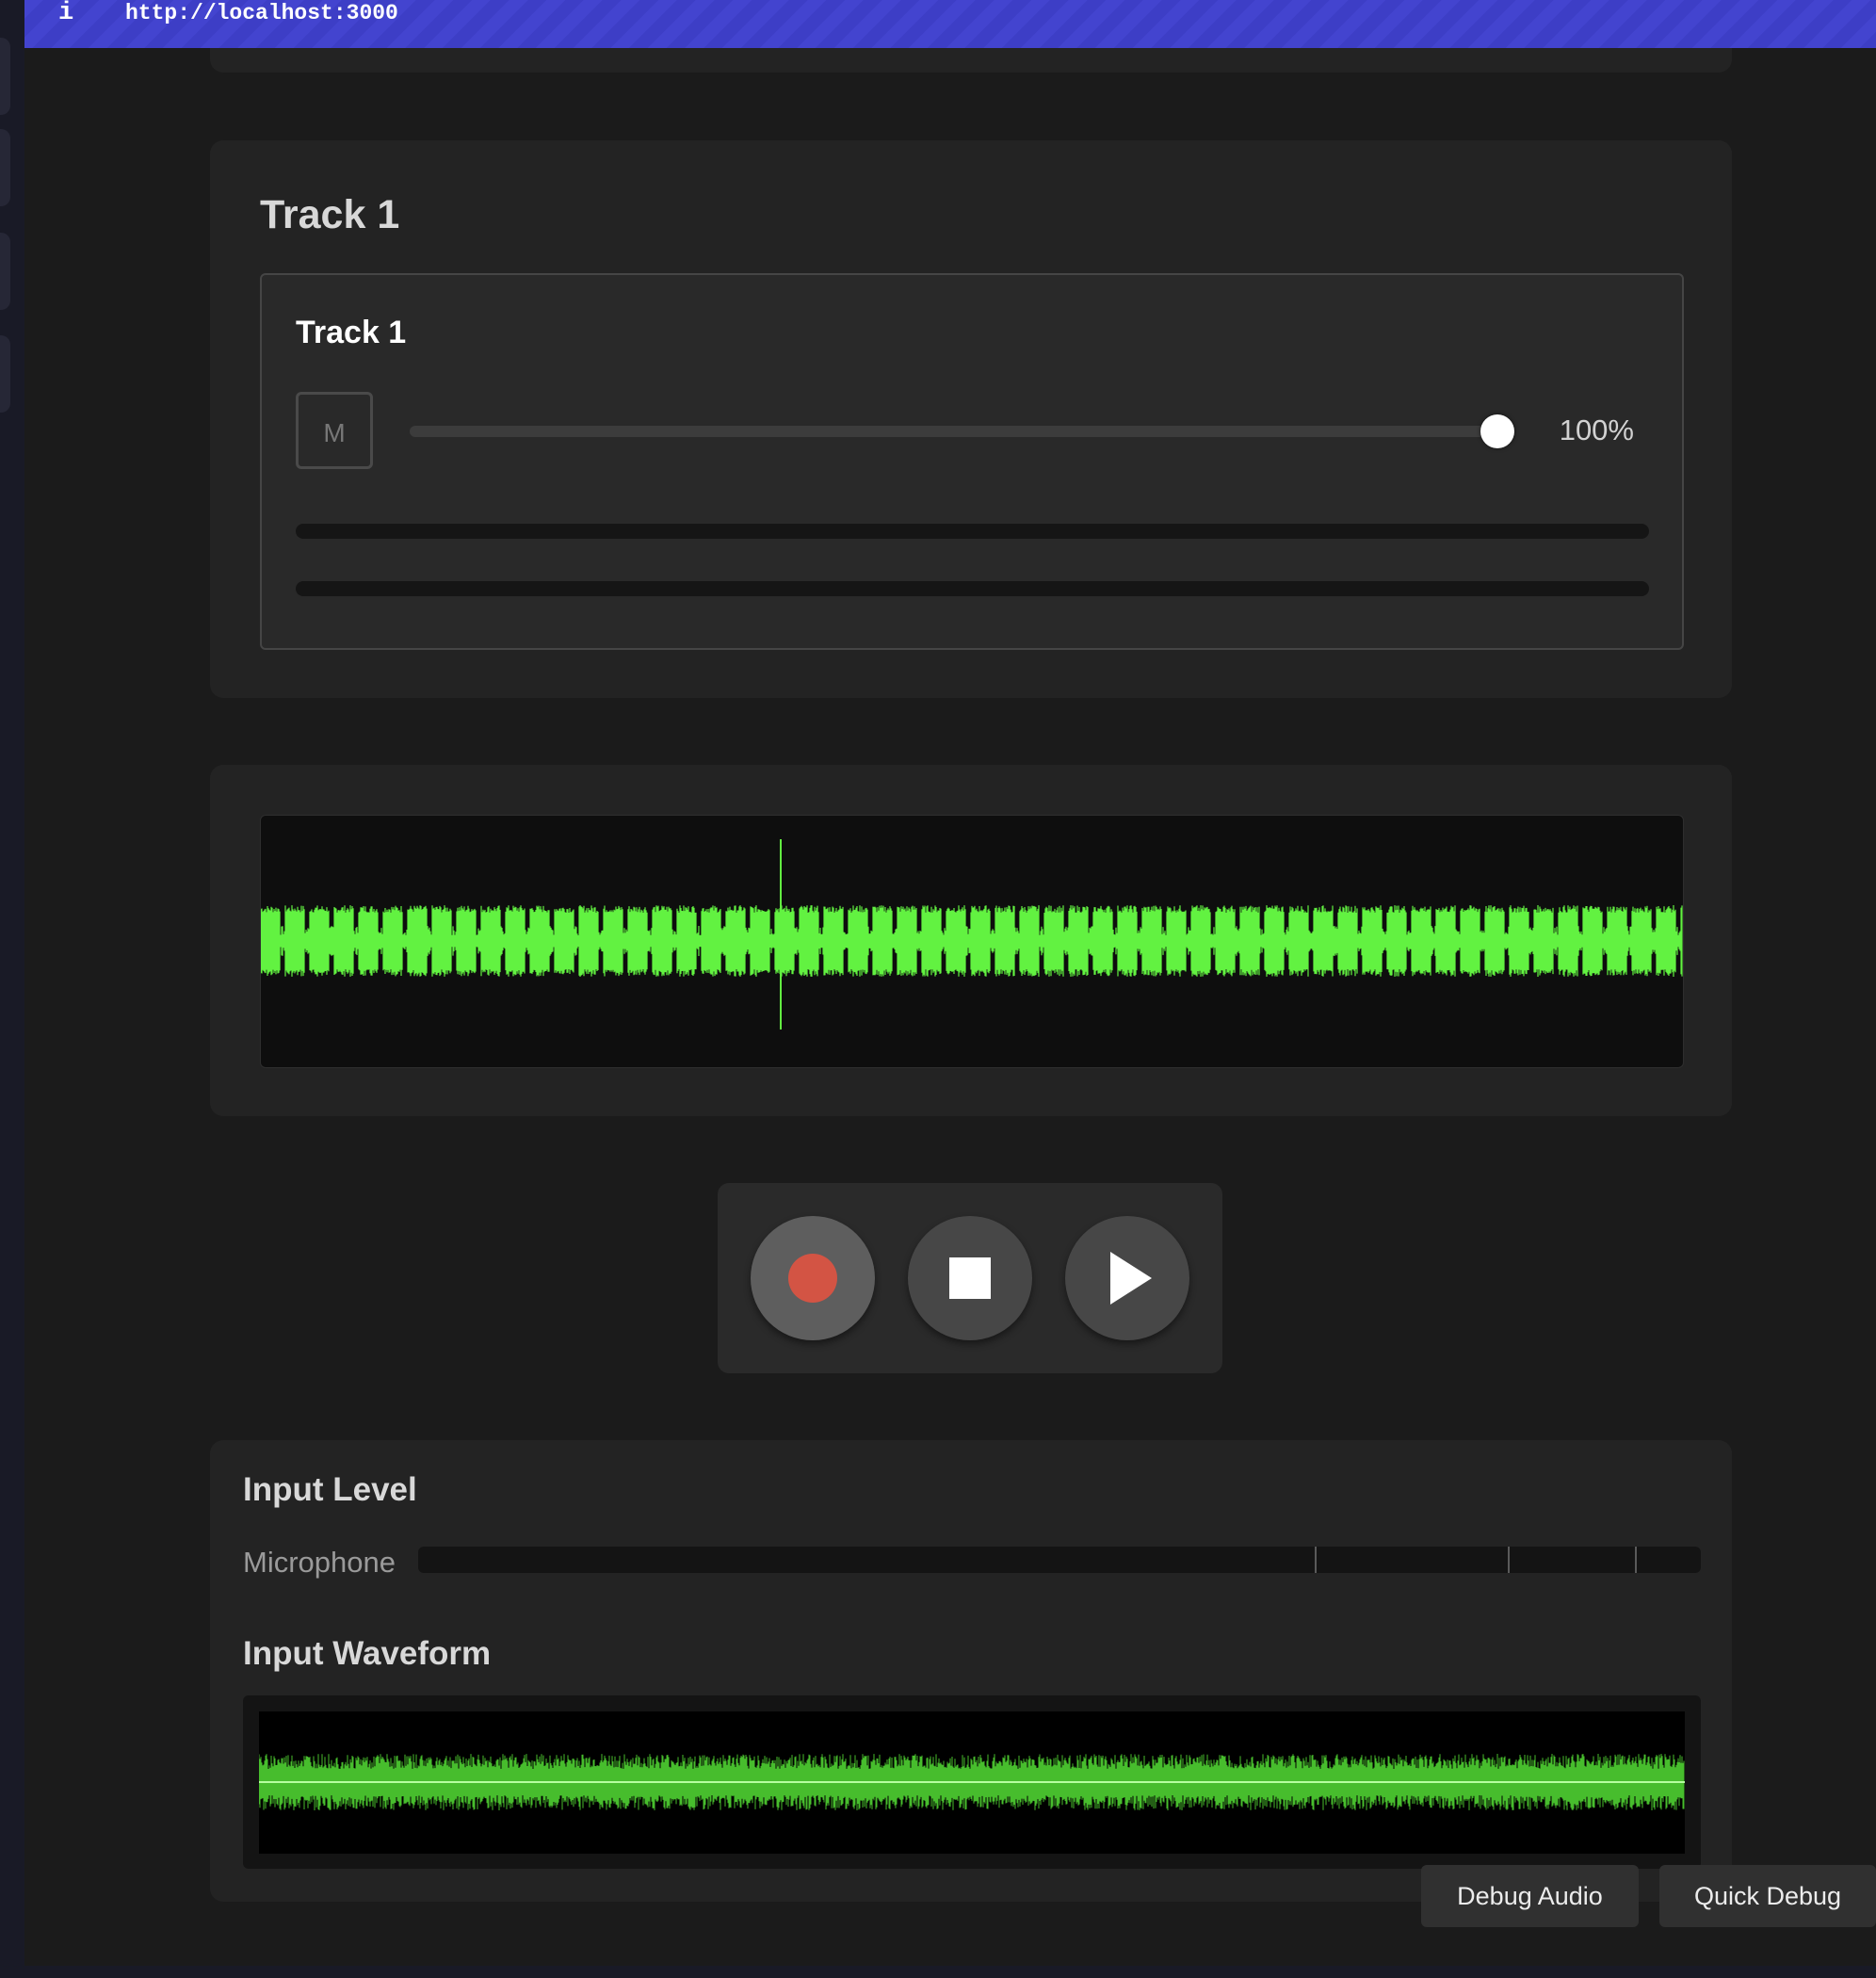 This screenshot has height=1978, width=1876. What do you see at coordinates (962, 431) in the screenshot?
I see `volume-slider` at bounding box center [962, 431].